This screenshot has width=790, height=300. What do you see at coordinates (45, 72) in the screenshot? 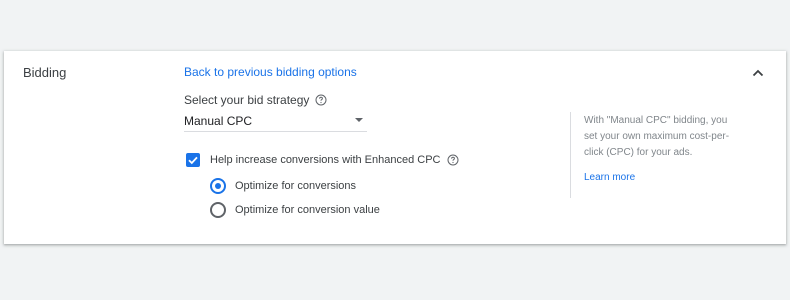
I see `section-title: Bidding` at bounding box center [45, 72].